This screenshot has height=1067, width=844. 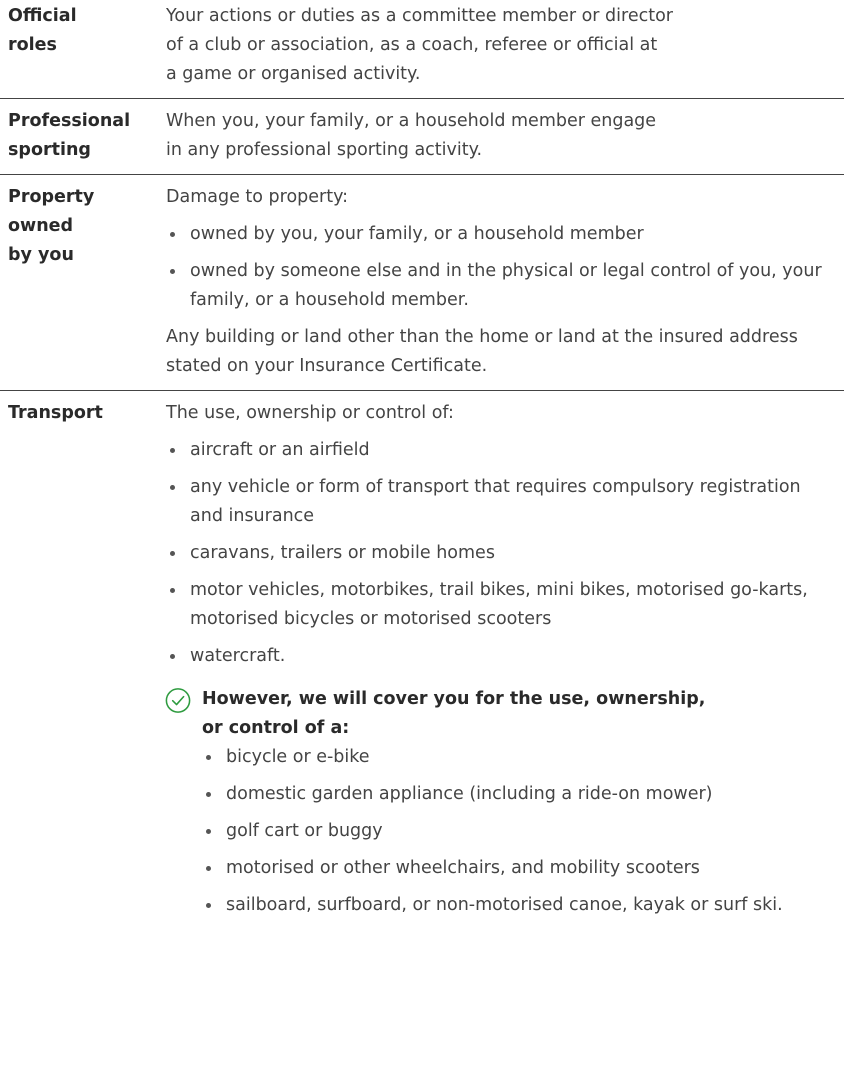 I want to click on desc-intro: The use, ownership or control of:, so click(x=310, y=413).